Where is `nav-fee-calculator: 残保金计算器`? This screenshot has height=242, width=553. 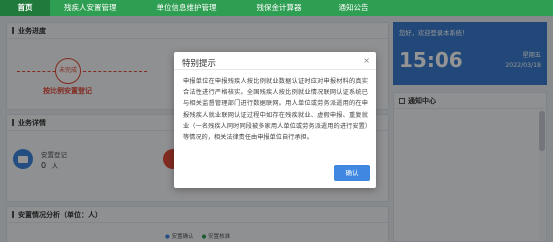
nav-fee-calculator: 残保金计算器 is located at coordinates (279, 8).